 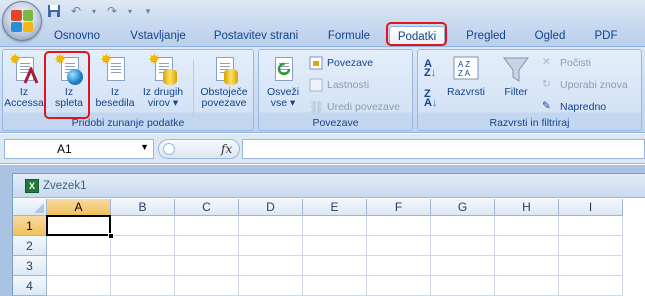 I want to click on redo-dropdown-icon: ▾, so click(x=130, y=11).